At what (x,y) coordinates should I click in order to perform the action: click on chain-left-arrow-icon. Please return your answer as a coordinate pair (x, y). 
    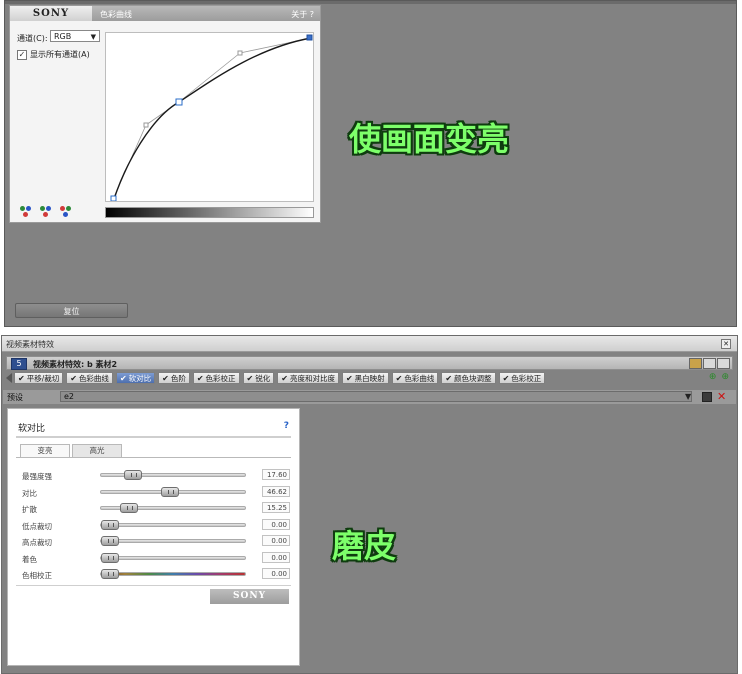
    Looking at the image, I should click on (9, 378).